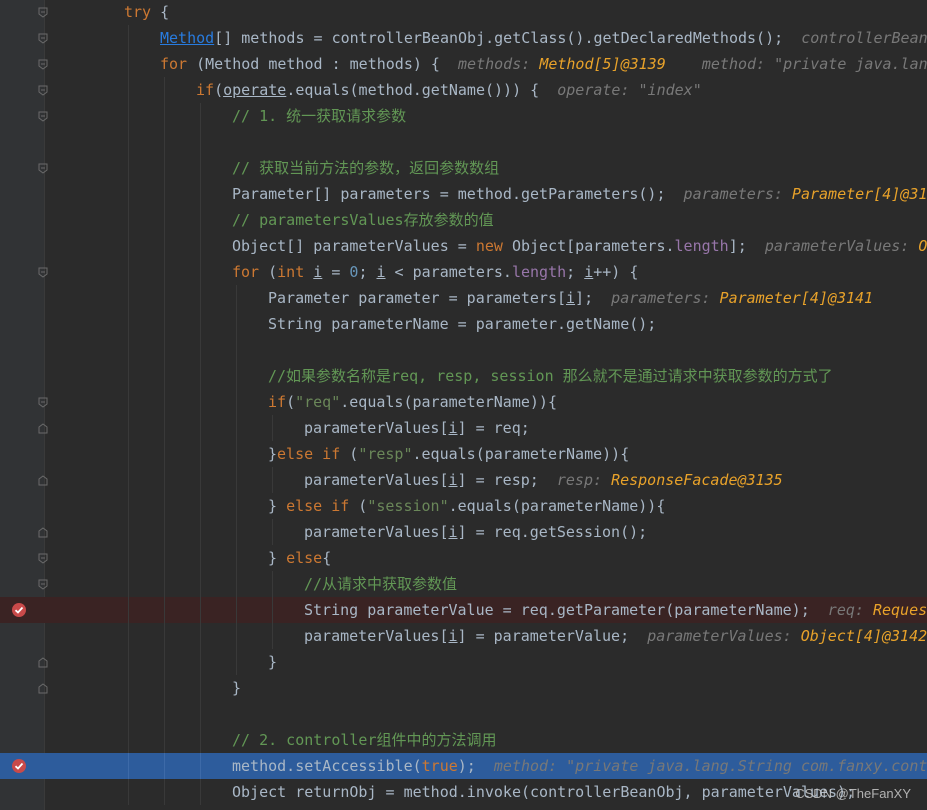 The image size is (927, 810). What do you see at coordinates (463, 454) in the screenshot?
I see `code-line: }else if ("resp".equals(parameterName)){` at bounding box center [463, 454].